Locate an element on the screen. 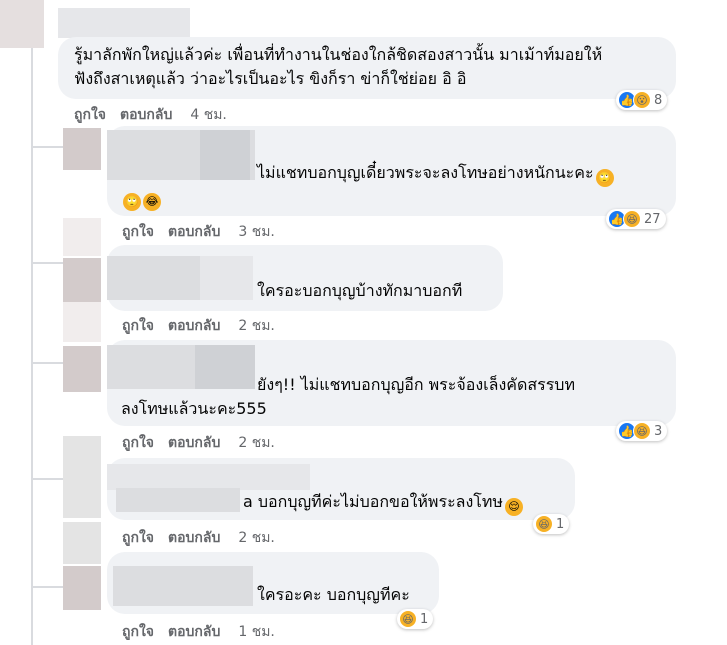 Image resolution: width=727 pixels, height=645 pixels. tears-of-joy-emoji-icon: 😂 is located at coordinates (152, 202).